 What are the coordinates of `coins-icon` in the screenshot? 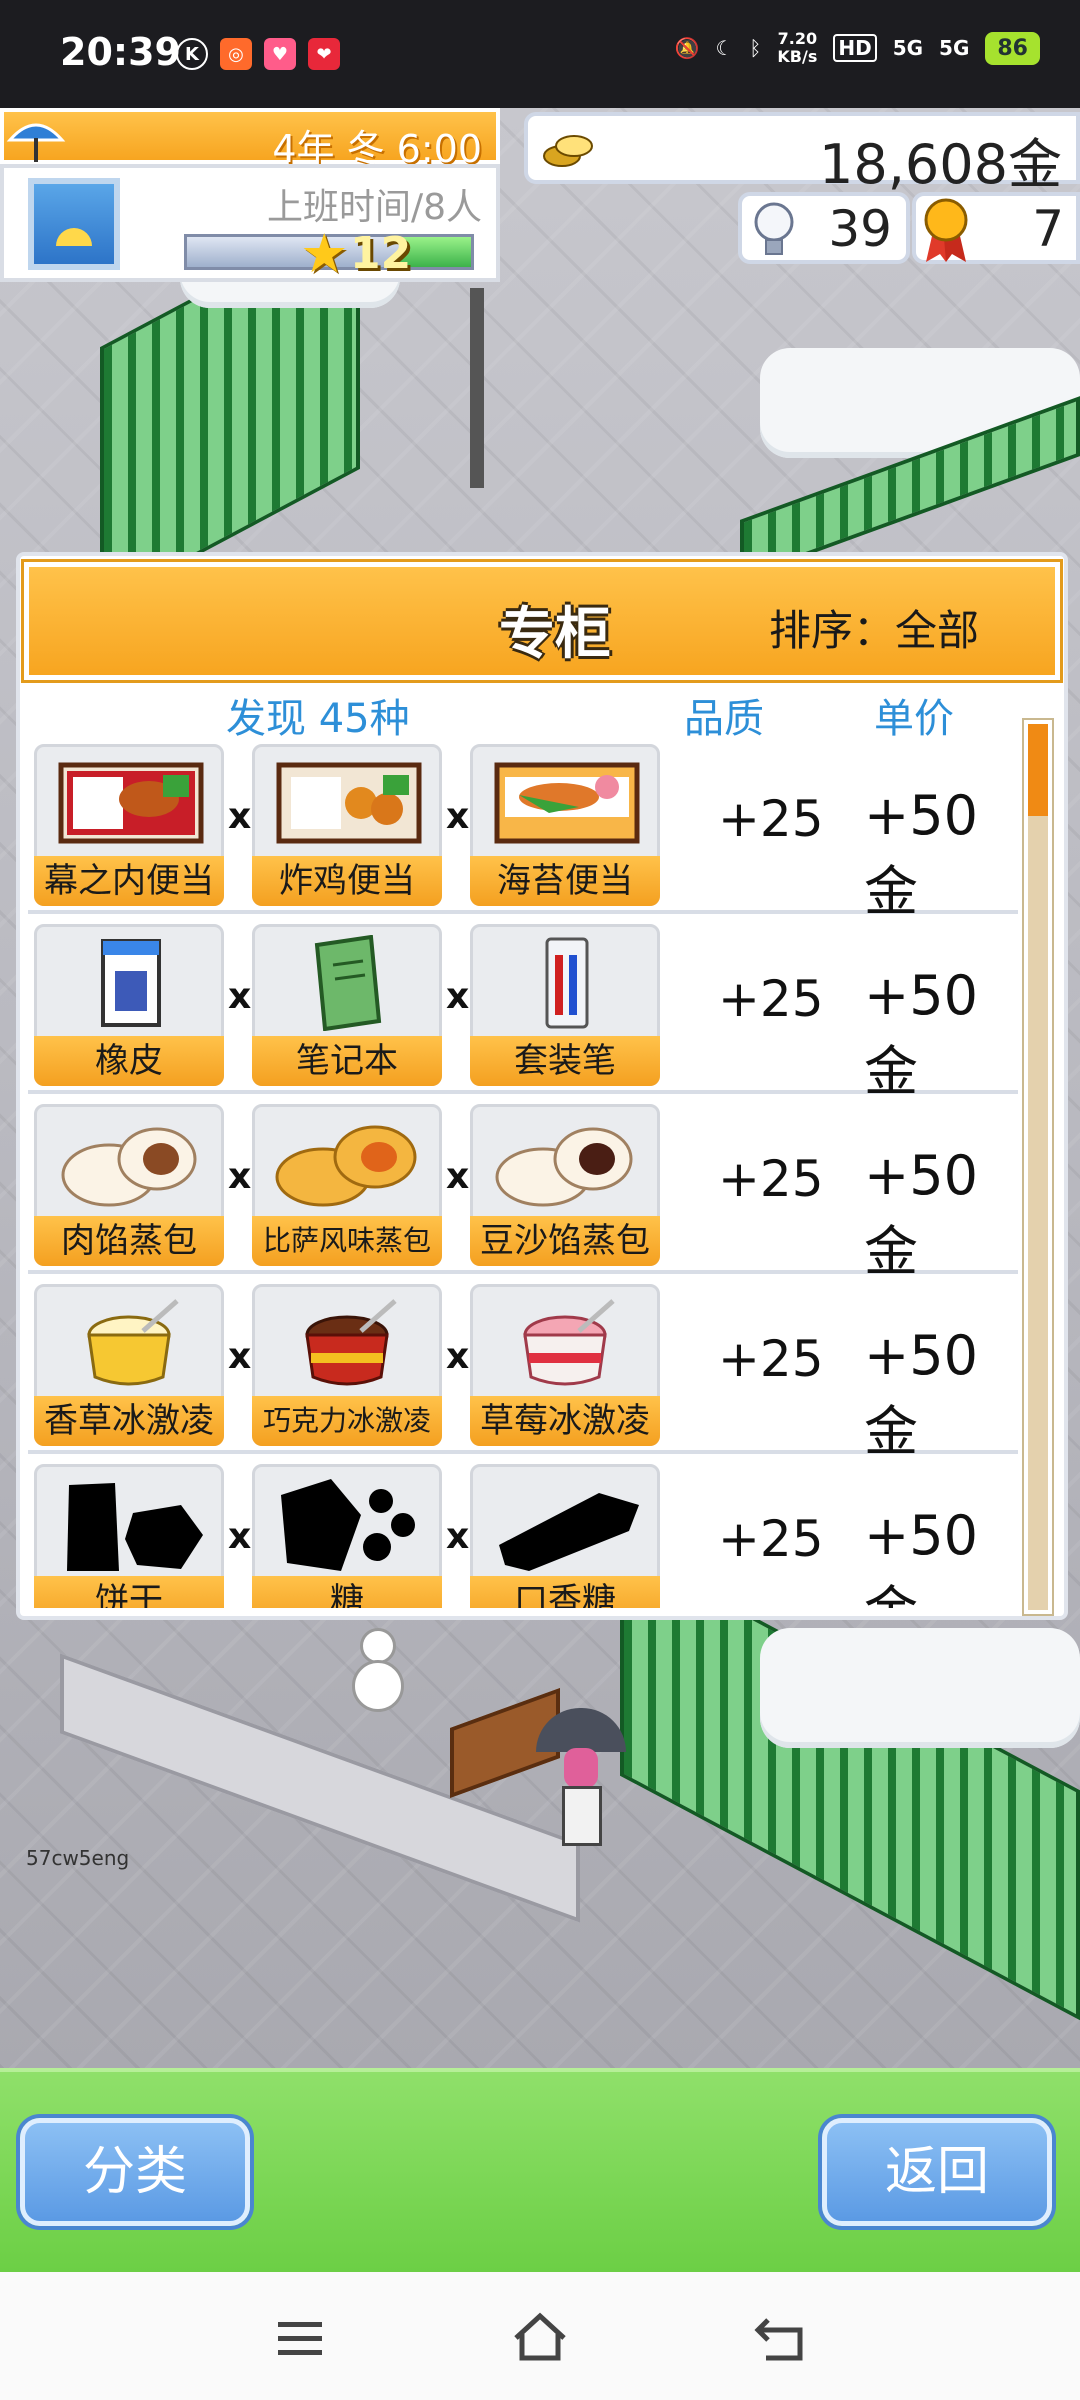 It's located at (568, 151).